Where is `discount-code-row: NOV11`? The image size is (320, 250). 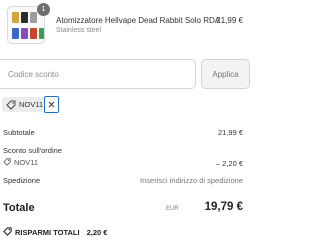 discount-code-row: NOV11 is located at coordinates (20, 162).